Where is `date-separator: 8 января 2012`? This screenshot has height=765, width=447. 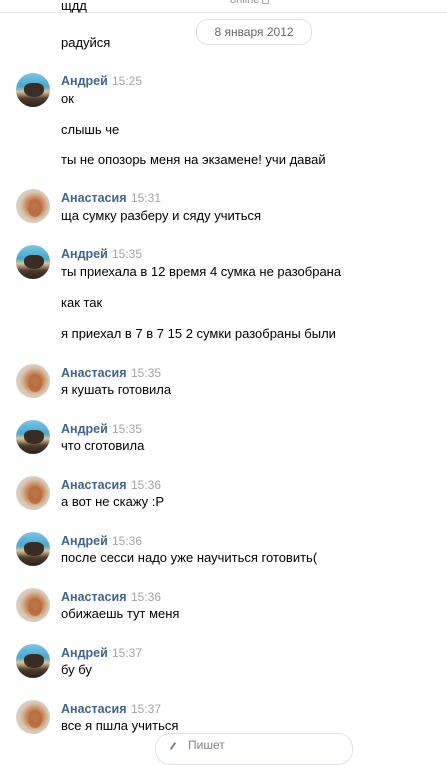 date-separator: 8 января 2012 is located at coordinates (254, 32).